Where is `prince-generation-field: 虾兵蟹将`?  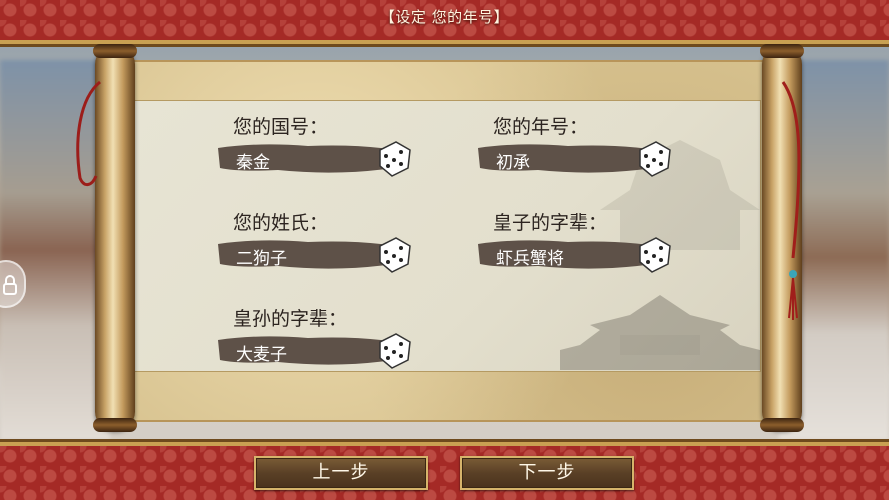 prince-generation-field: 虾兵蟹将 is located at coordinates (576, 254).